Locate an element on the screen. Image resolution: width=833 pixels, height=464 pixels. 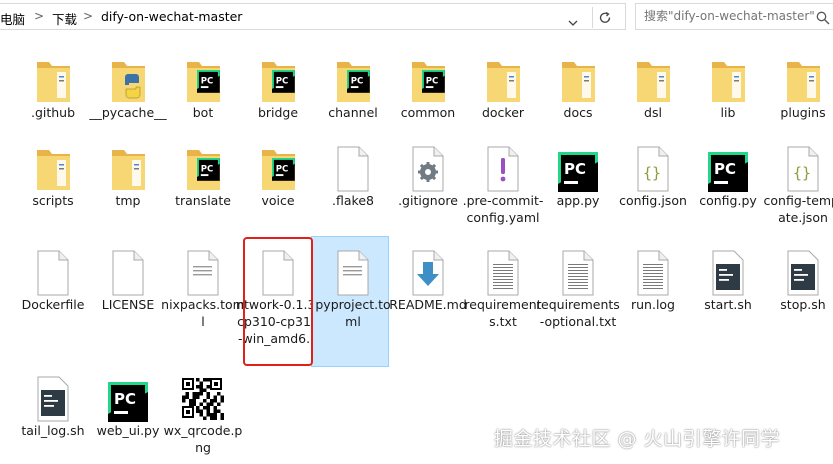
file-name-label: web_ui.py is located at coordinates (128, 430).